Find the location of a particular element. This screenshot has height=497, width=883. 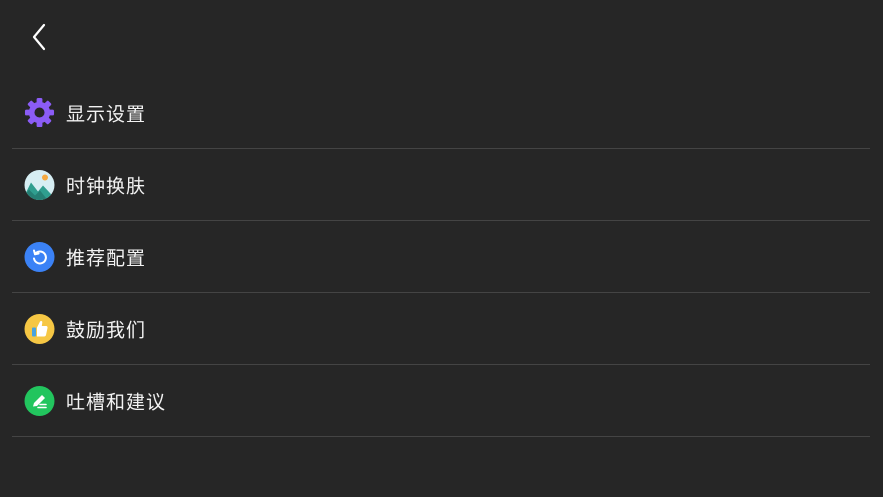

chevron-left-icon is located at coordinates (39, 39).